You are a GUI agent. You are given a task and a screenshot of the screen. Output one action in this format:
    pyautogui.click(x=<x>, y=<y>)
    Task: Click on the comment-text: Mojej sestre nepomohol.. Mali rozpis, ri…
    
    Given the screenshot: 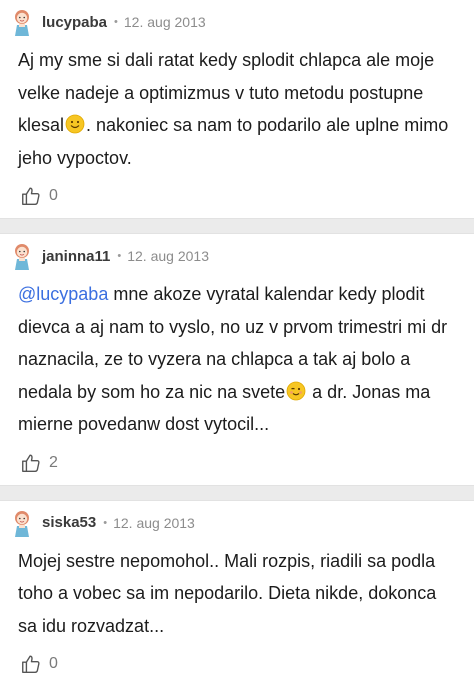 What is the action you would take?
    pyautogui.click(x=237, y=594)
    